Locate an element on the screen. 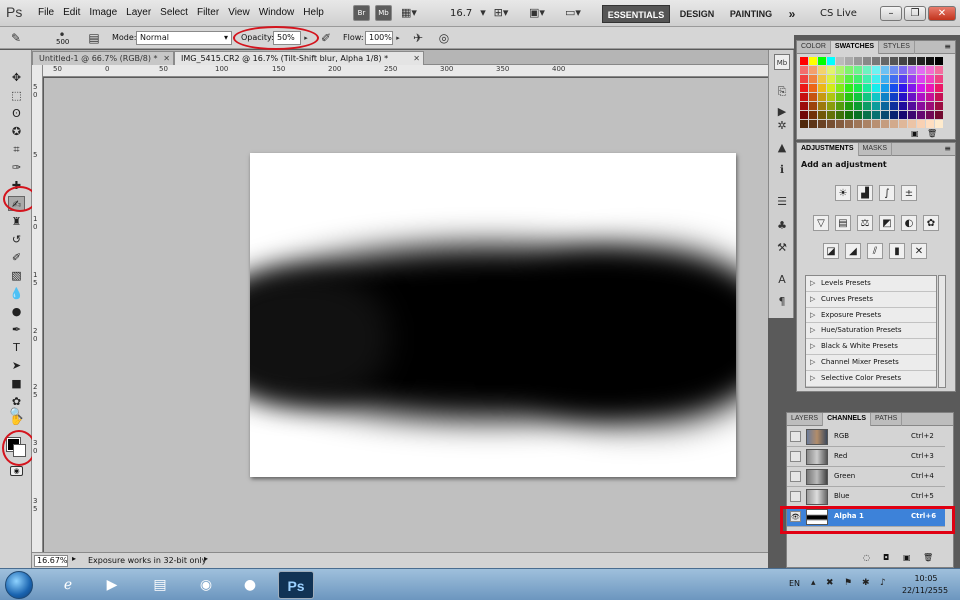  type-tool-icon: T is located at coordinates (16, 347).